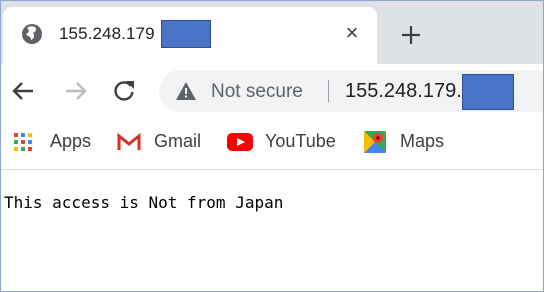  Describe the element at coordinates (178, 141) in the screenshot. I see `bookmark-label: Gmail` at that location.